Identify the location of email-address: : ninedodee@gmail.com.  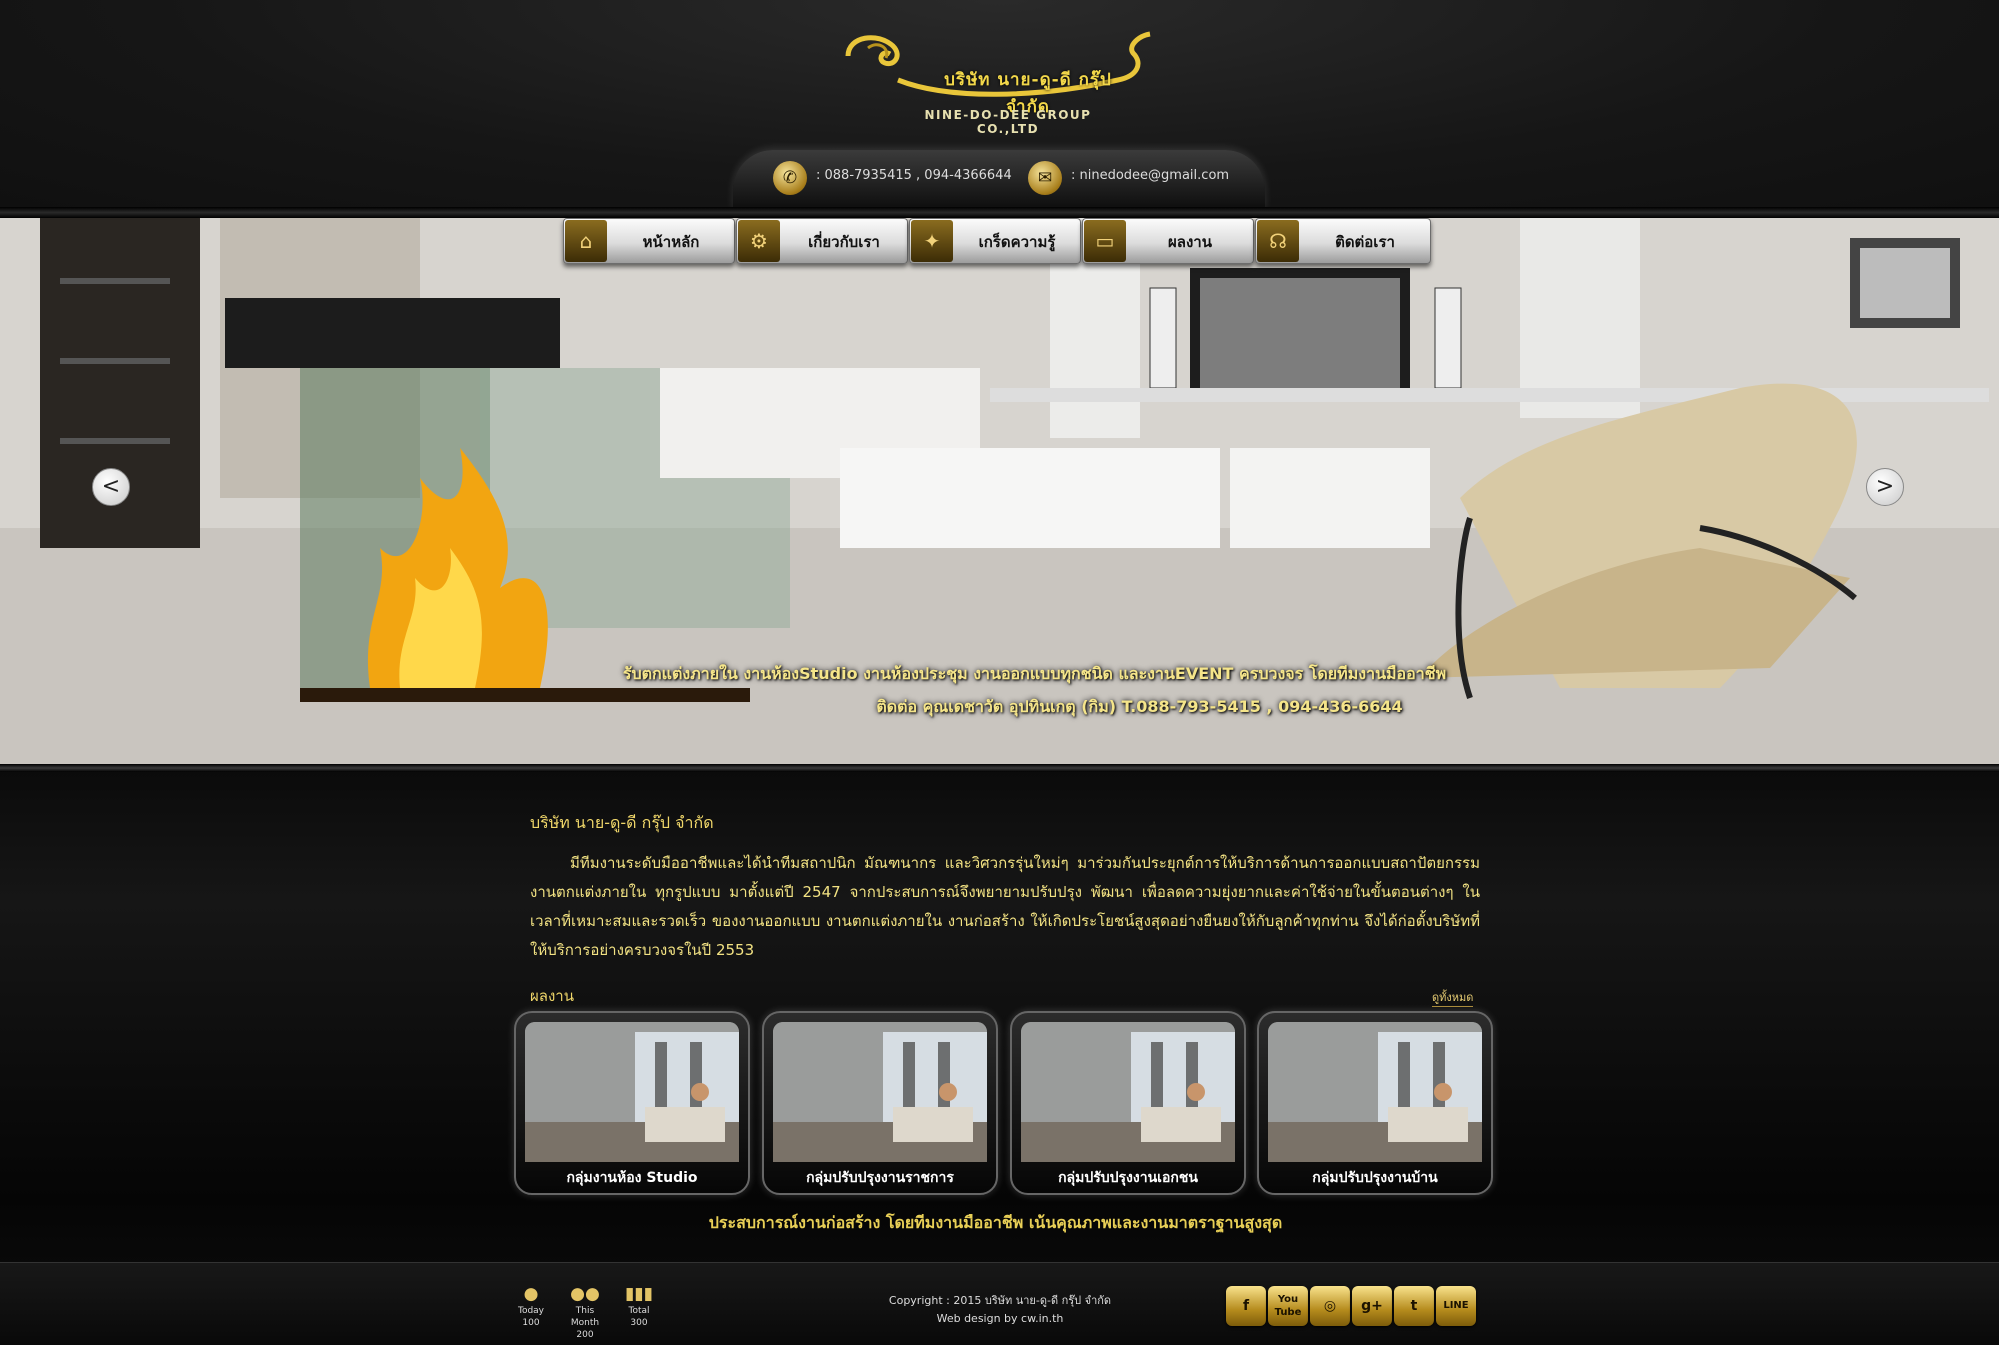
(1150, 175).